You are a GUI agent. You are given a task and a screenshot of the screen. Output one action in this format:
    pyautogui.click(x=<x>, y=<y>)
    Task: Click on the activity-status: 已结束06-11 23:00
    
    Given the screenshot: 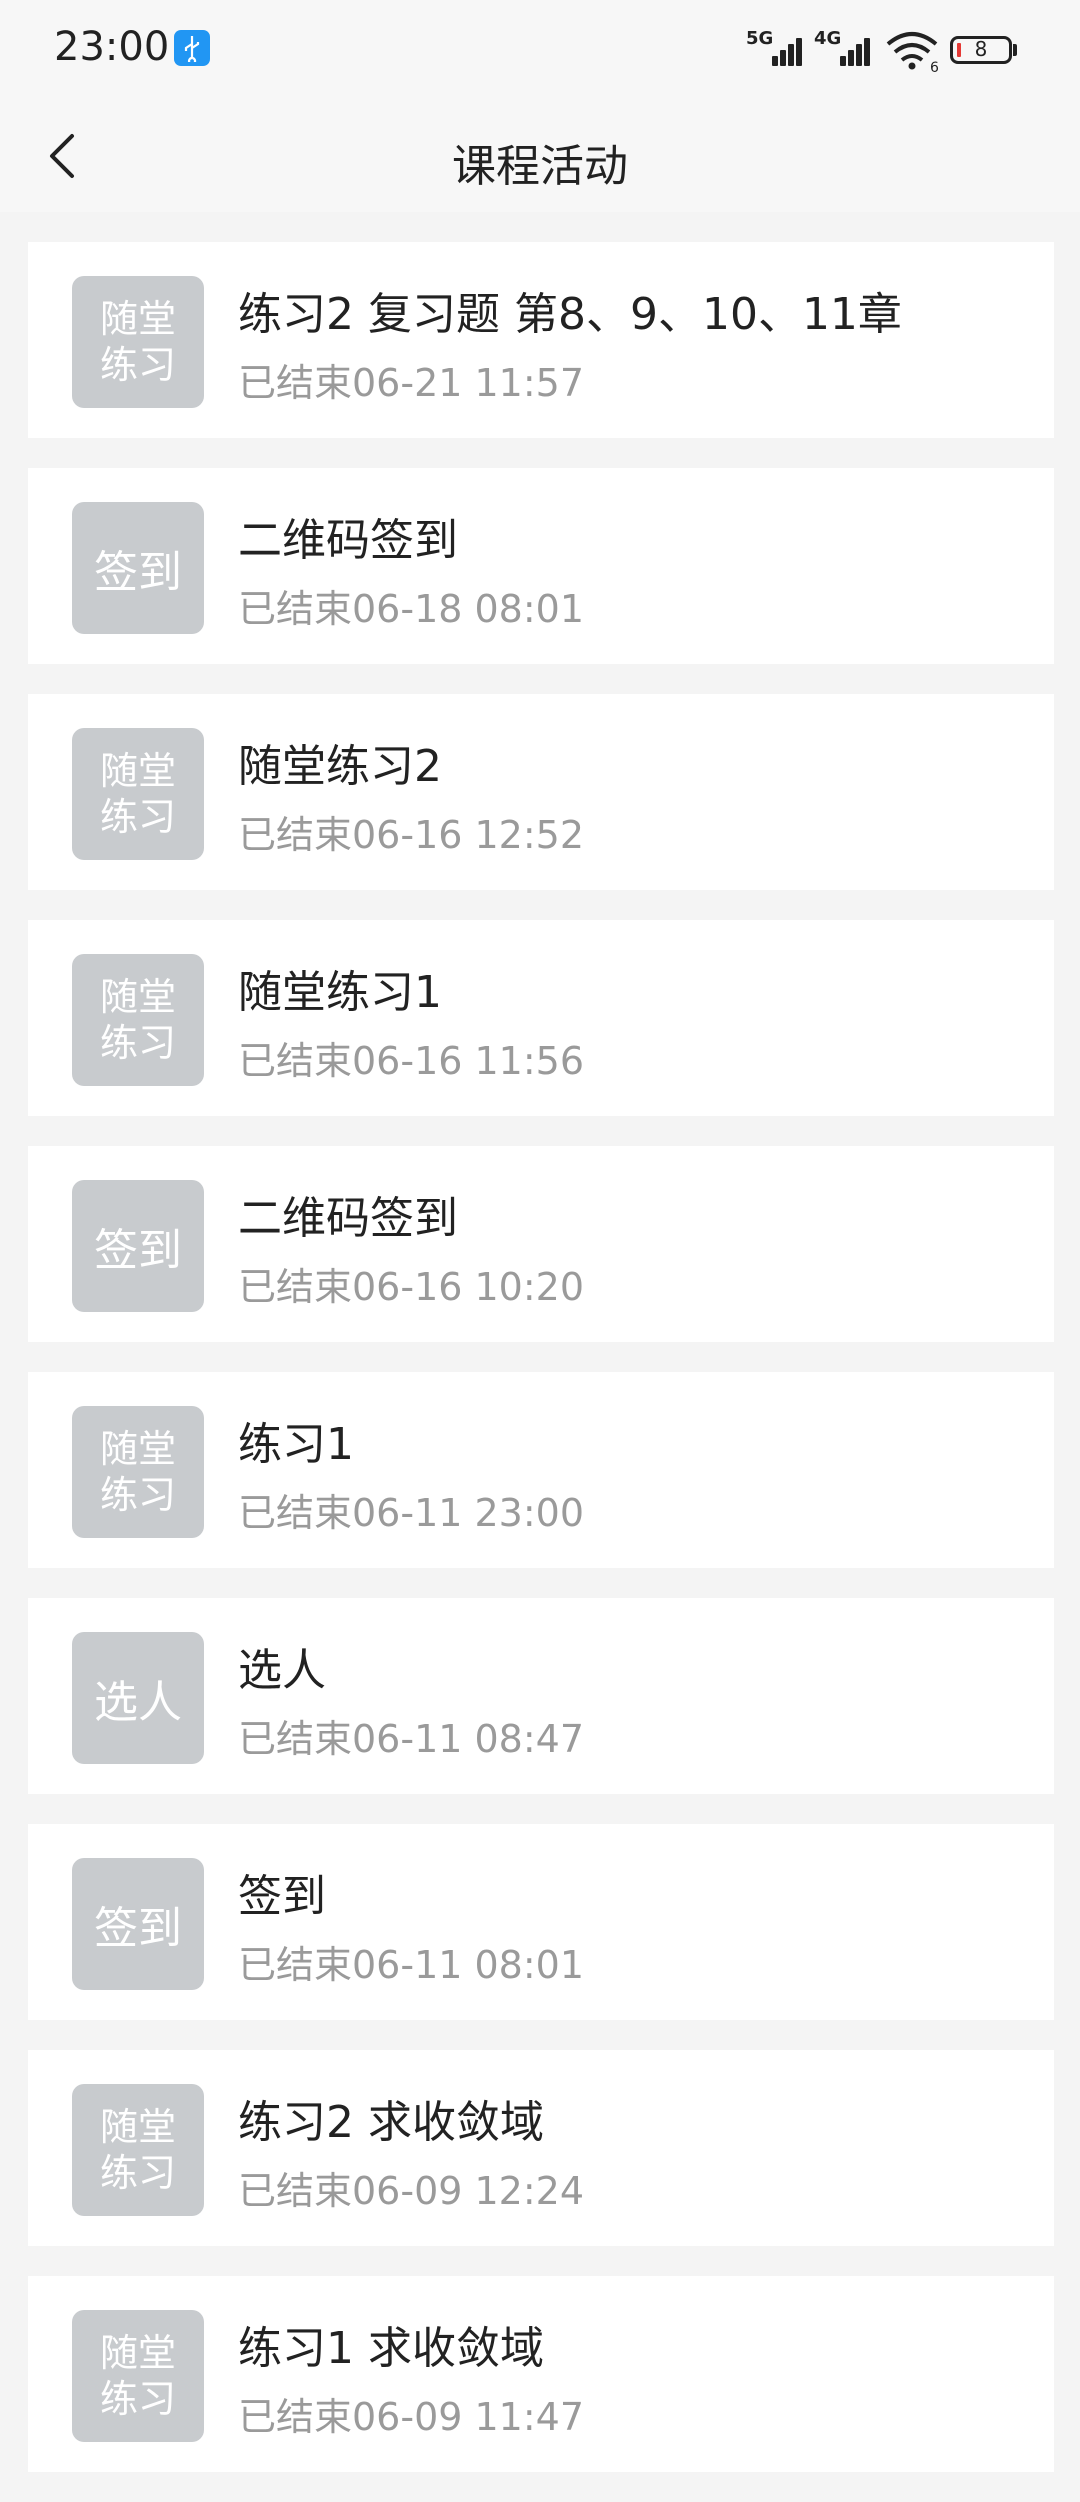 What is the action you would take?
    pyautogui.click(x=411, y=1513)
    